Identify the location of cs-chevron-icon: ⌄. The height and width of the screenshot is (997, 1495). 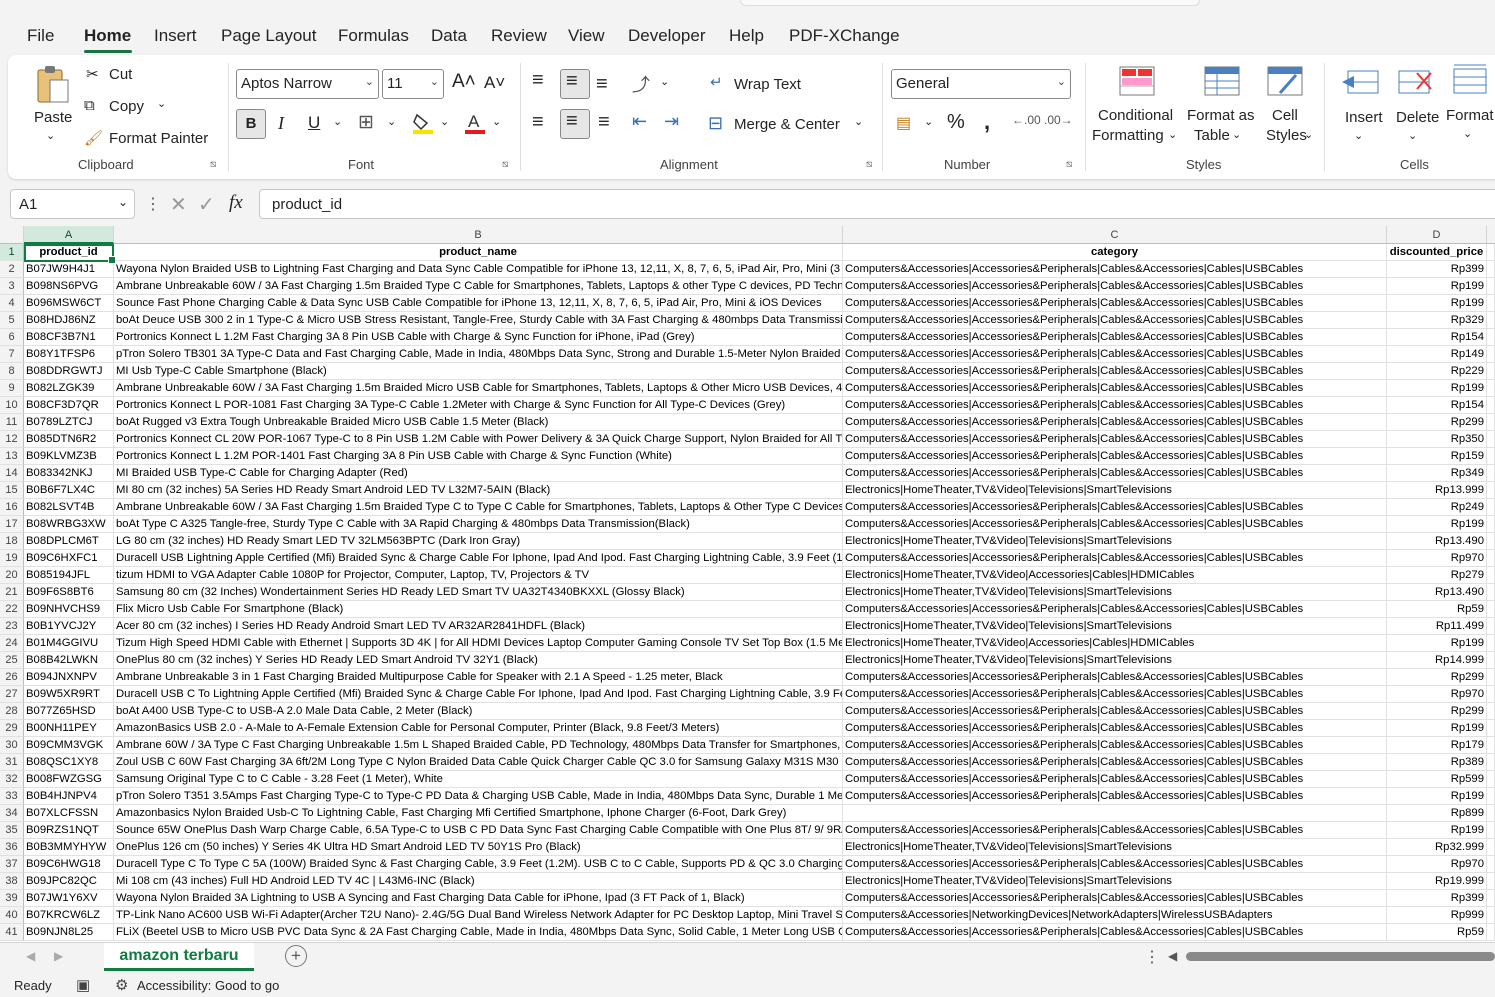
(1308, 134).